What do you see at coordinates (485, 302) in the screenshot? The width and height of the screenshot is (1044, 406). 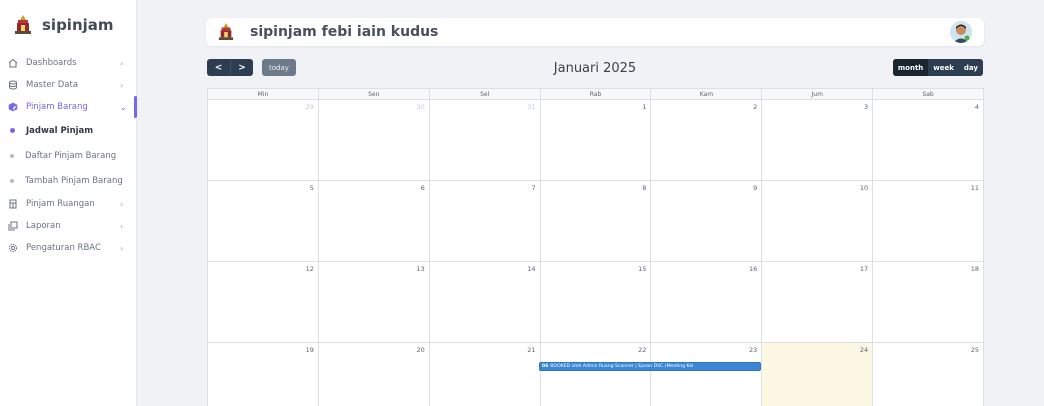 I see `calendar-day: 14` at bounding box center [485, 302].